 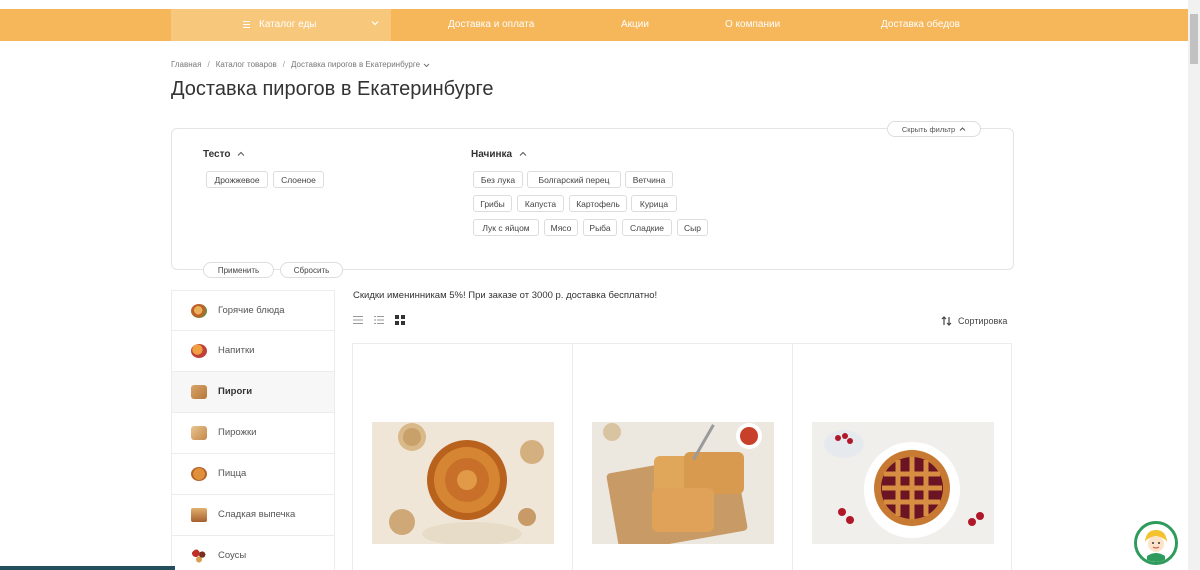 I want to click on nav-about: О компании, so click(x=752, y=24).